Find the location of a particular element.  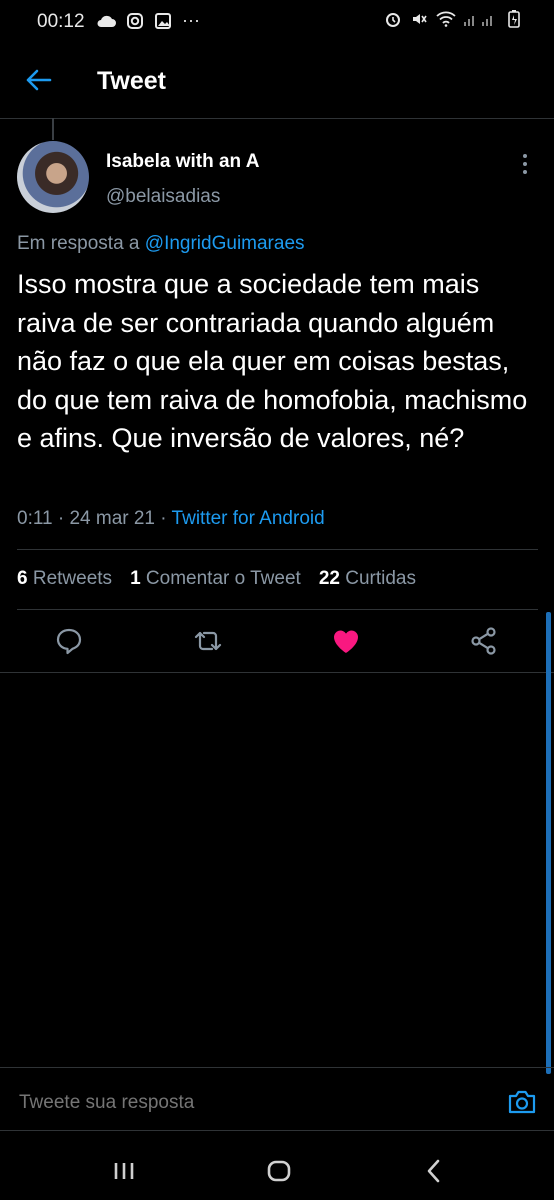

system-nav-bar is located at coordinates (277, 1166).